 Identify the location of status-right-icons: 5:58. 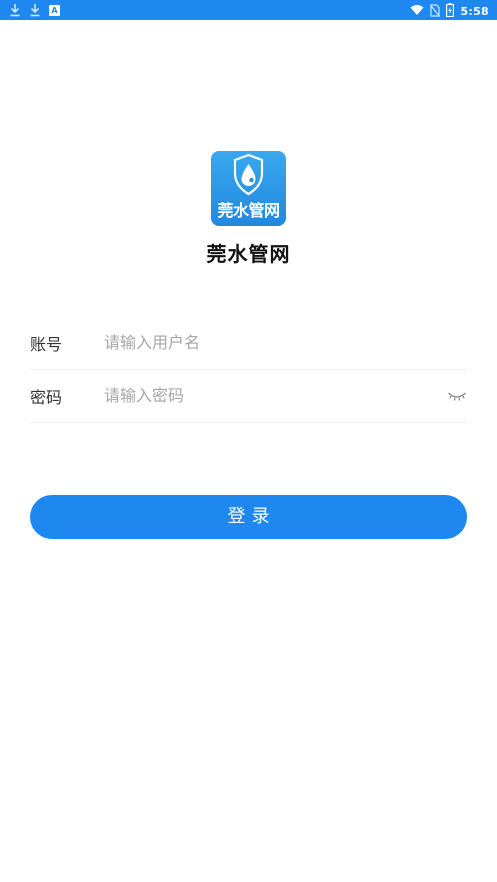
(449, 11).